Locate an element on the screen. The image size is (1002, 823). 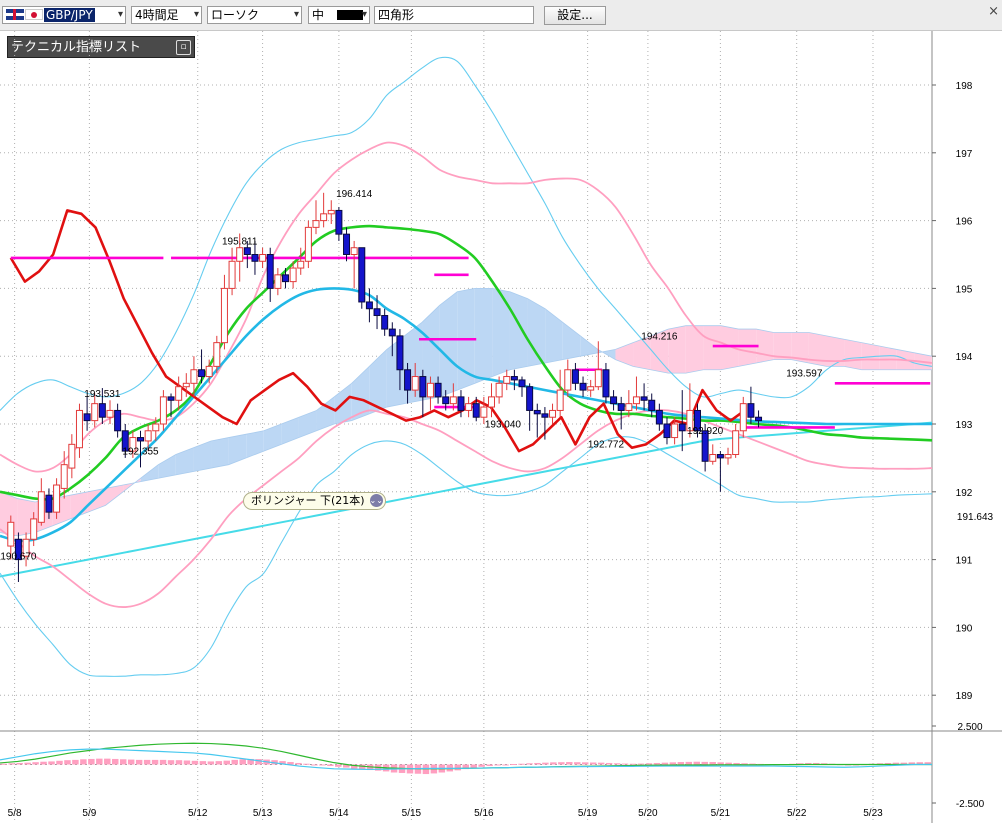
currency-pair-select: GBP/JPY ▾ is located at coordinates (64, 15).